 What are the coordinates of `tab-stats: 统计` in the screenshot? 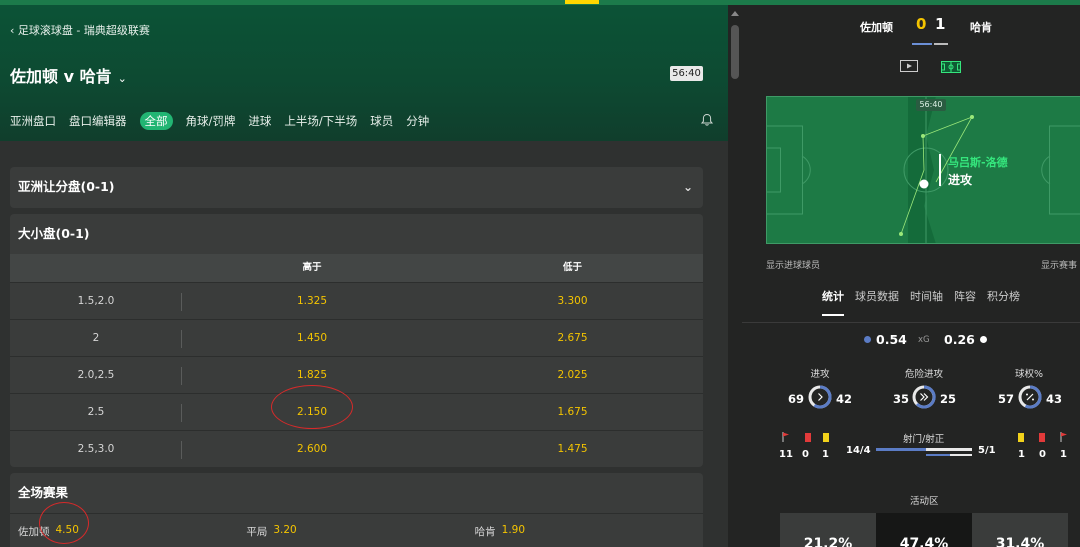 It's located at (833, 302).